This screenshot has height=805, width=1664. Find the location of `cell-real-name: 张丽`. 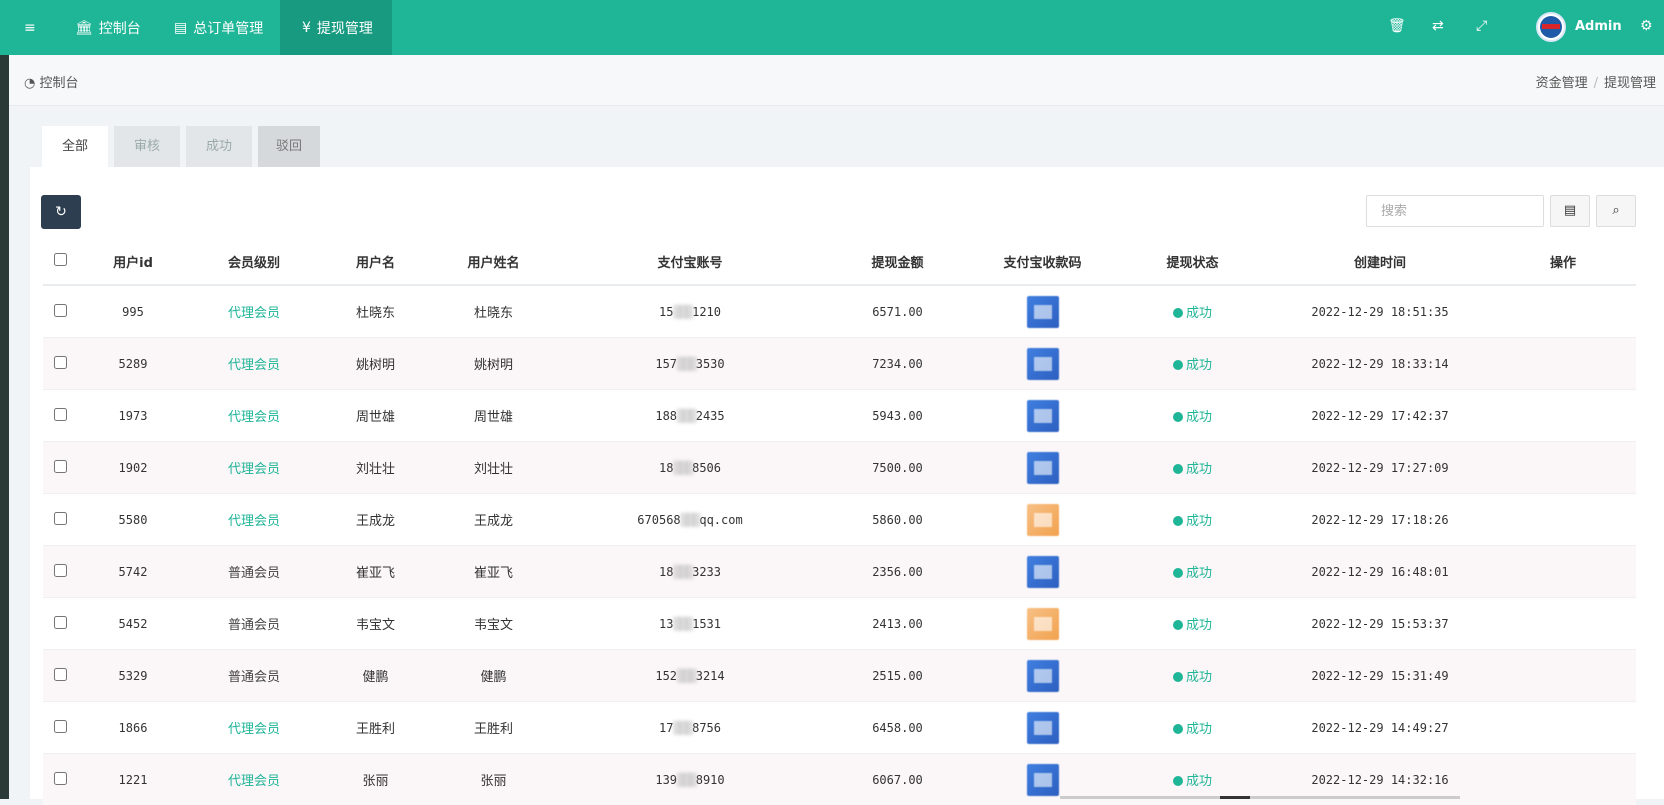

cell-real-name: 张丽 is located at coordinates (493, 779).